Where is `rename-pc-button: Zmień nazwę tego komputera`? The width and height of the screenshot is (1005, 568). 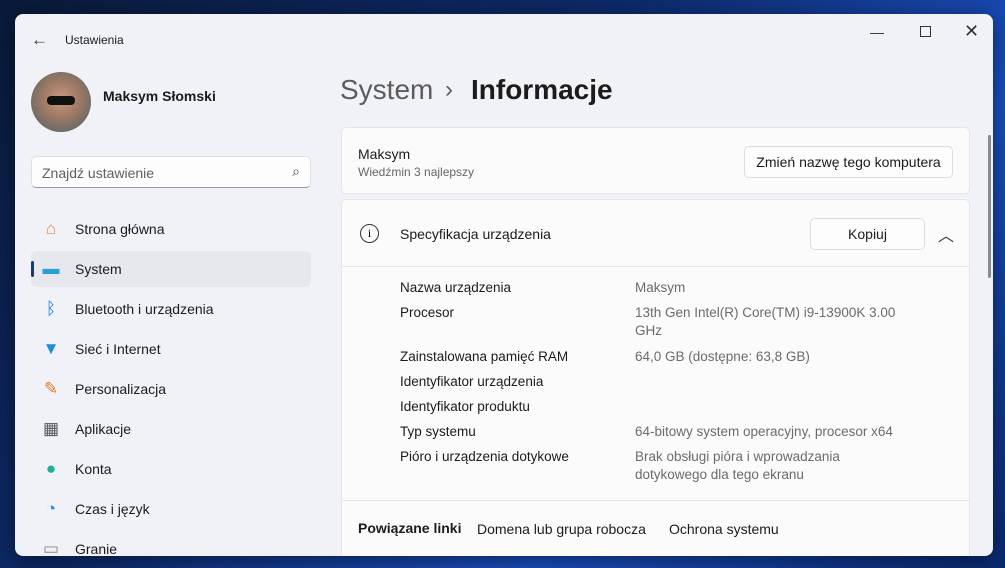
rename-pc-button: Zmień nazwę tego komputera is located at coordinates (848, 162).